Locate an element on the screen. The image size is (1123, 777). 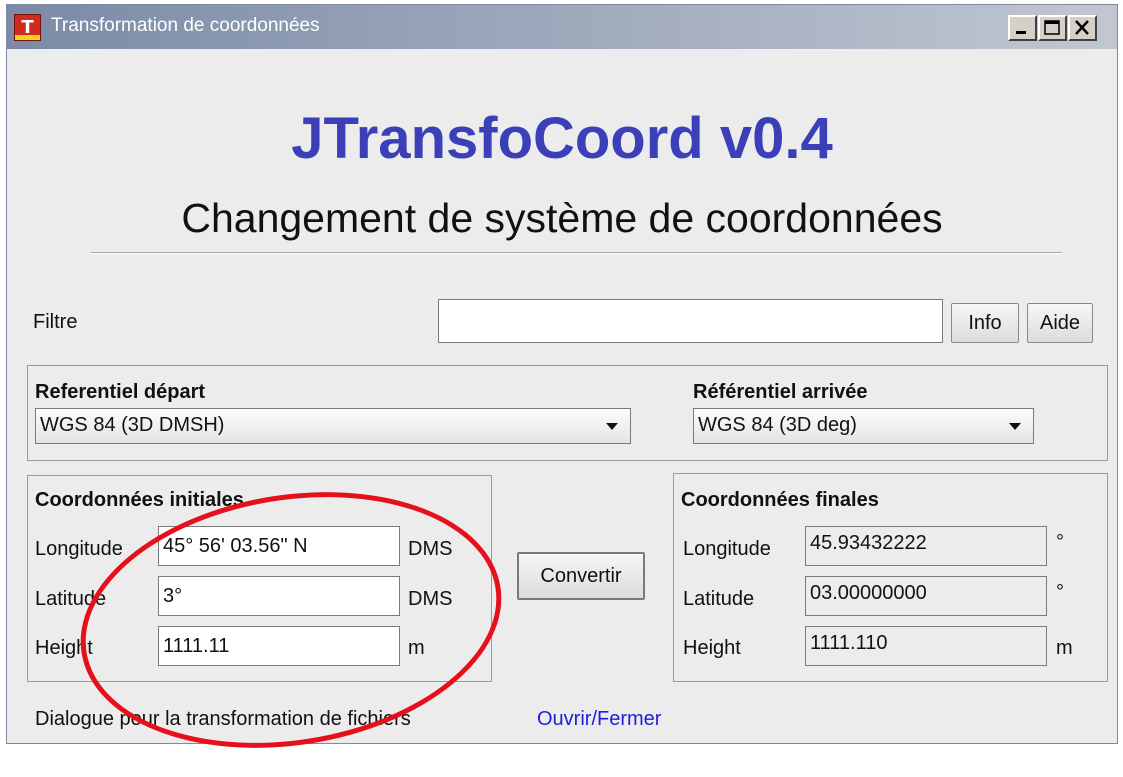
maximize-button is located at coordinates (1052, 28).